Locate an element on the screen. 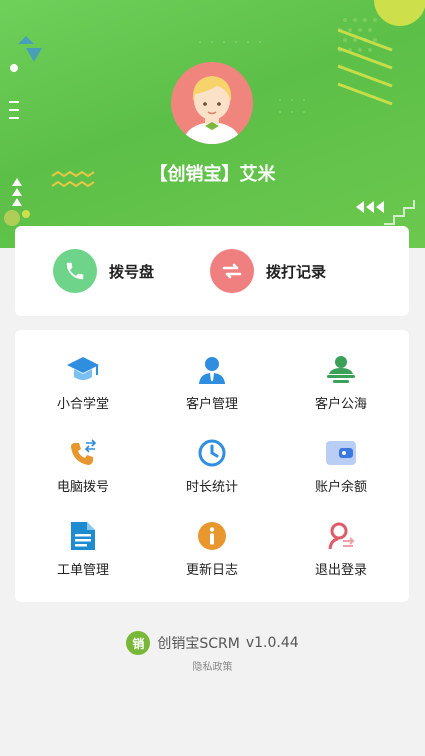 This screenshot has width=425, height=756. app-footer: 销 创销宝SCRM v1.0.44 is located at coordinates (212, 643).